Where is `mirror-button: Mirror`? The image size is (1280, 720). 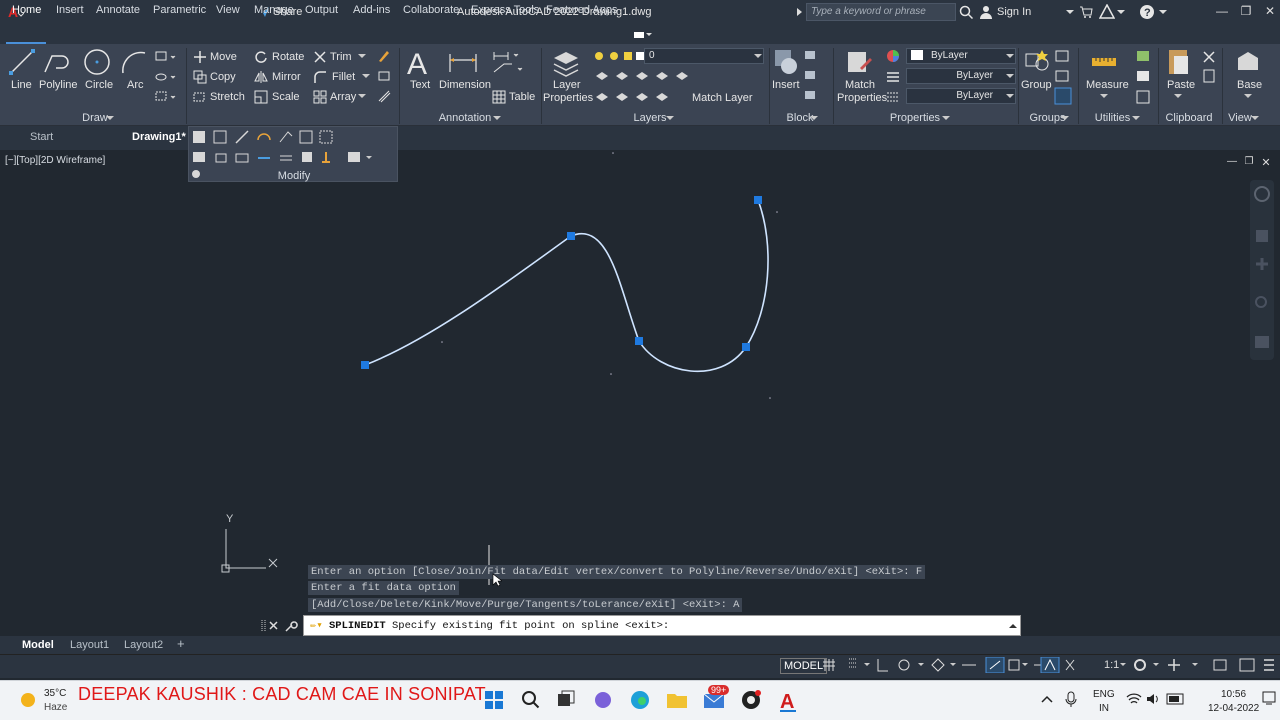 mirror-button: Mirror is located at coordinates (286, 77).